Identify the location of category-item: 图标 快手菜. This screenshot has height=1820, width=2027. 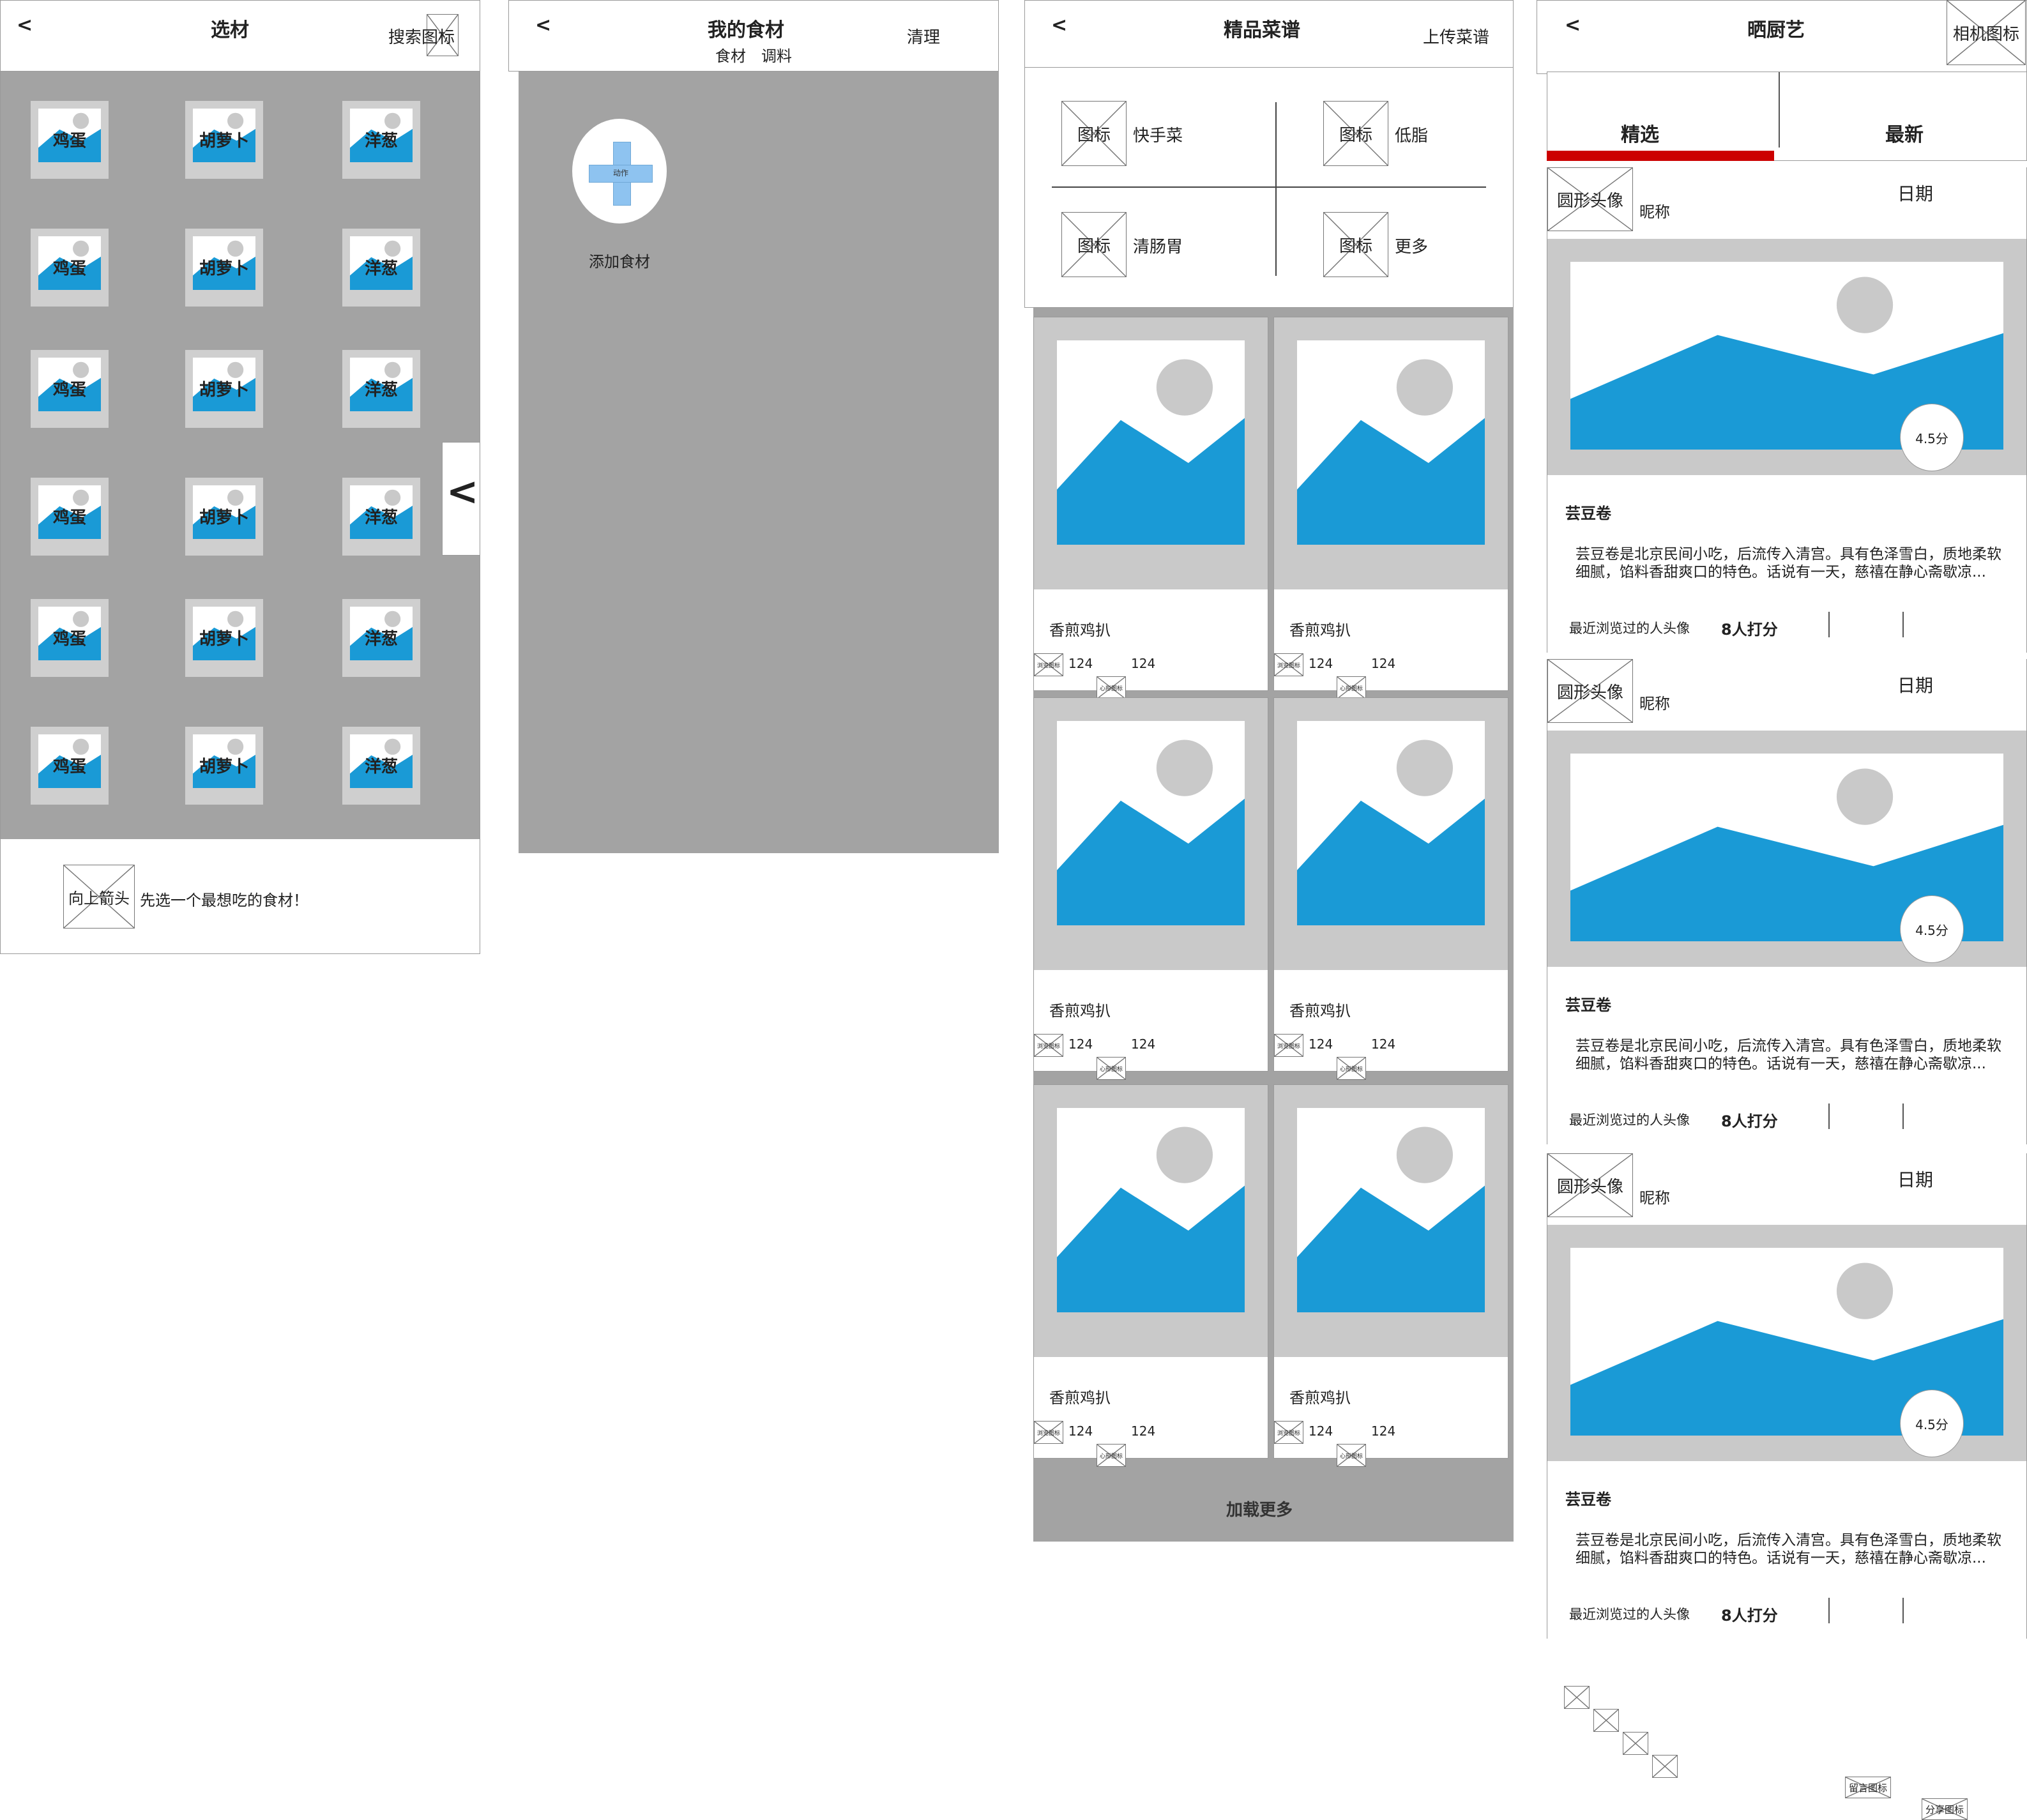
(1131, 133).